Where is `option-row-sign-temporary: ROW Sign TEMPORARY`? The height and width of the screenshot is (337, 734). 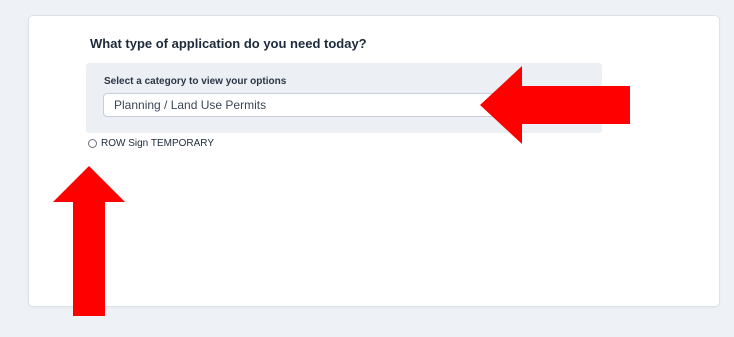 option-row-sign-temporary: ROW Sign TEMPORARY is located at coordinates (151, 143).